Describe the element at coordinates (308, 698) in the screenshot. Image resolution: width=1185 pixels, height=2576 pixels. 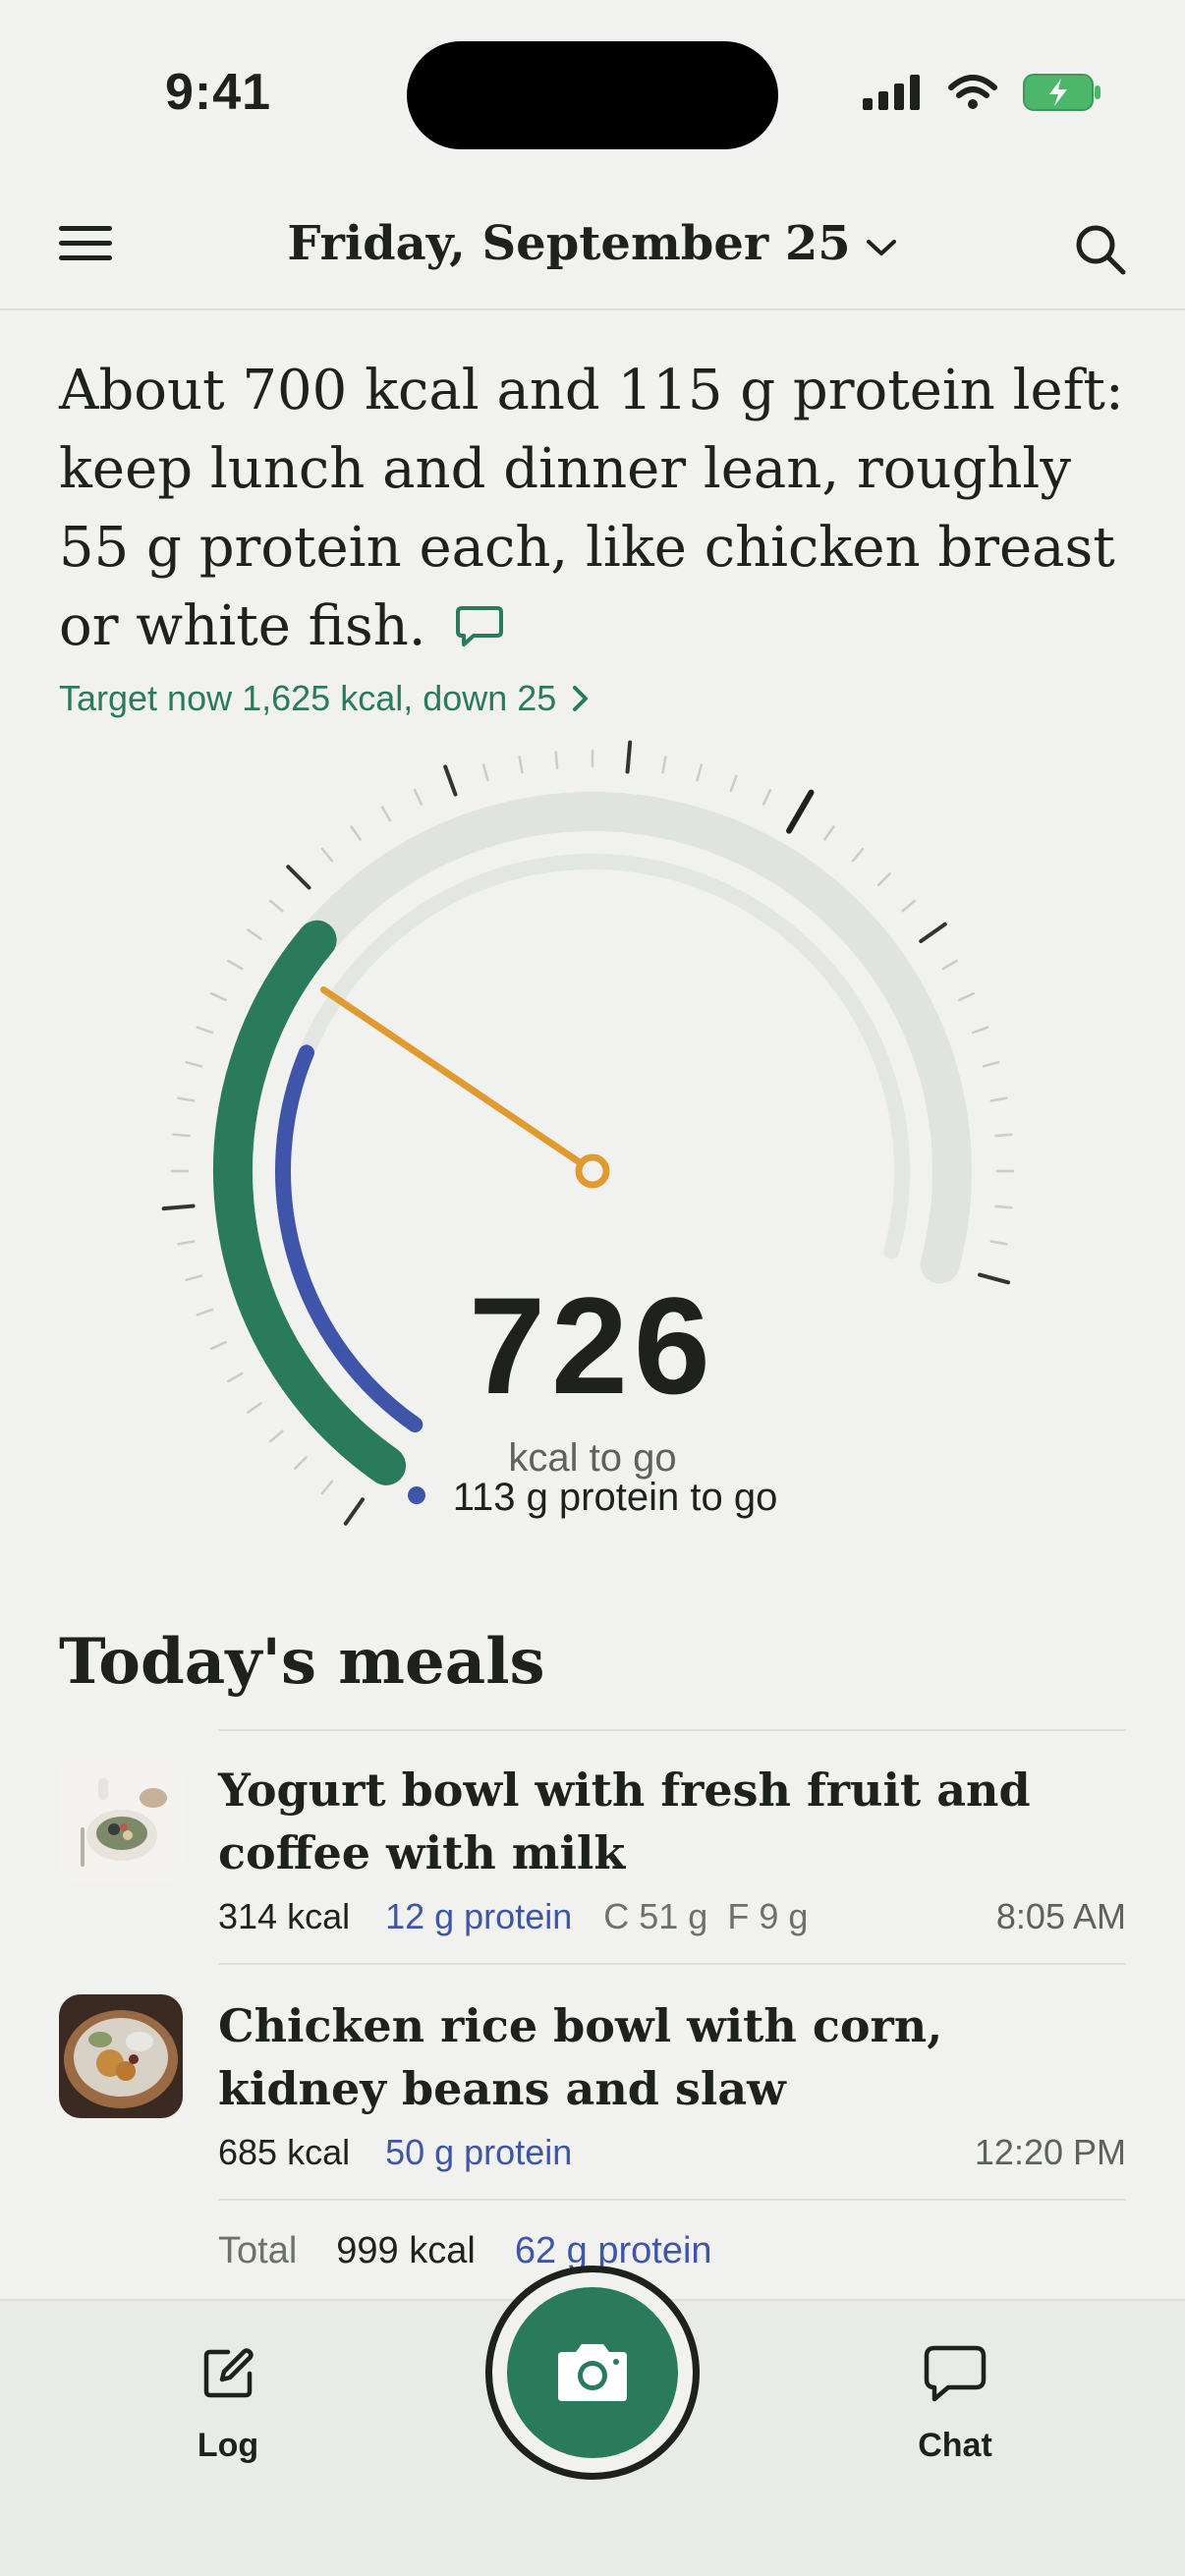
I see `target-link-label: Target now 1,625 kcal, down 25` at that location.